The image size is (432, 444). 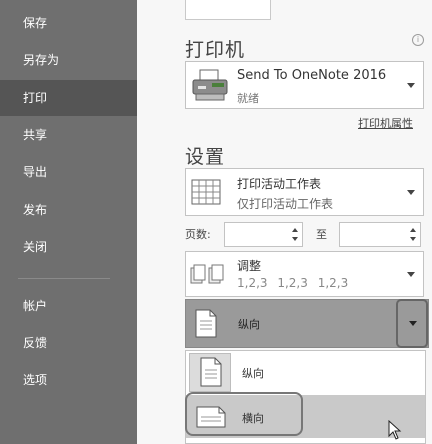 What do you see at coordinates (321, 234) in the screenshot?
I see `pages-to-label: 至` at bounding box center [321, 234].